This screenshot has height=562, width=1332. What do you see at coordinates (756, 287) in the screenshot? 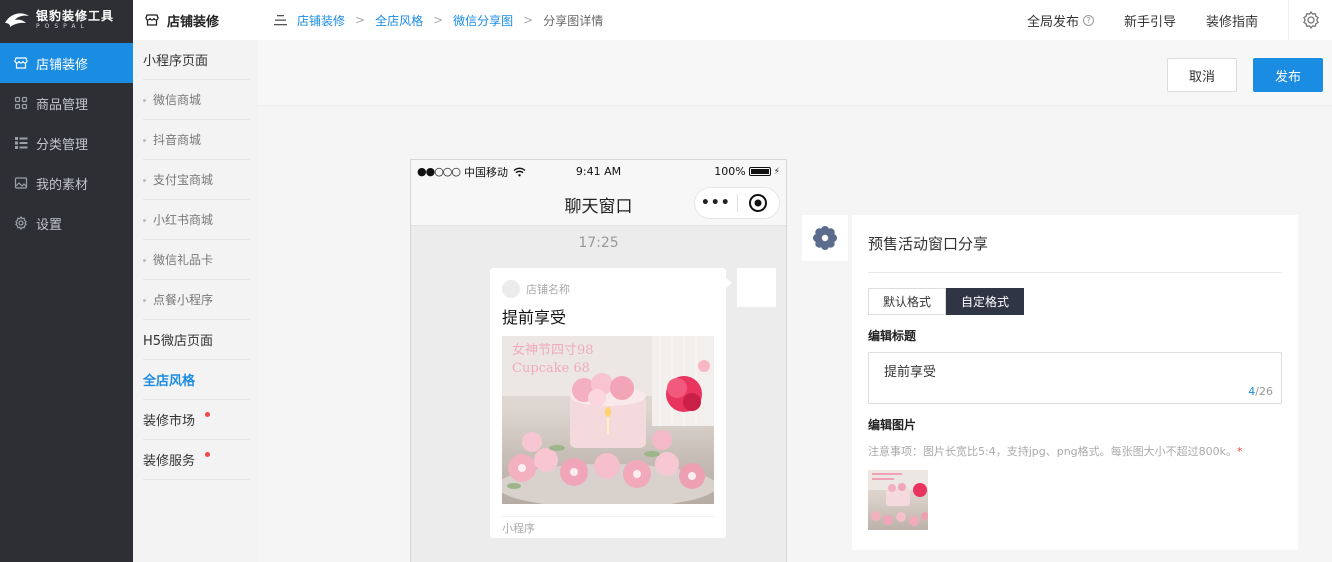
I see `user-avatar` at bounding box center [756, 287].